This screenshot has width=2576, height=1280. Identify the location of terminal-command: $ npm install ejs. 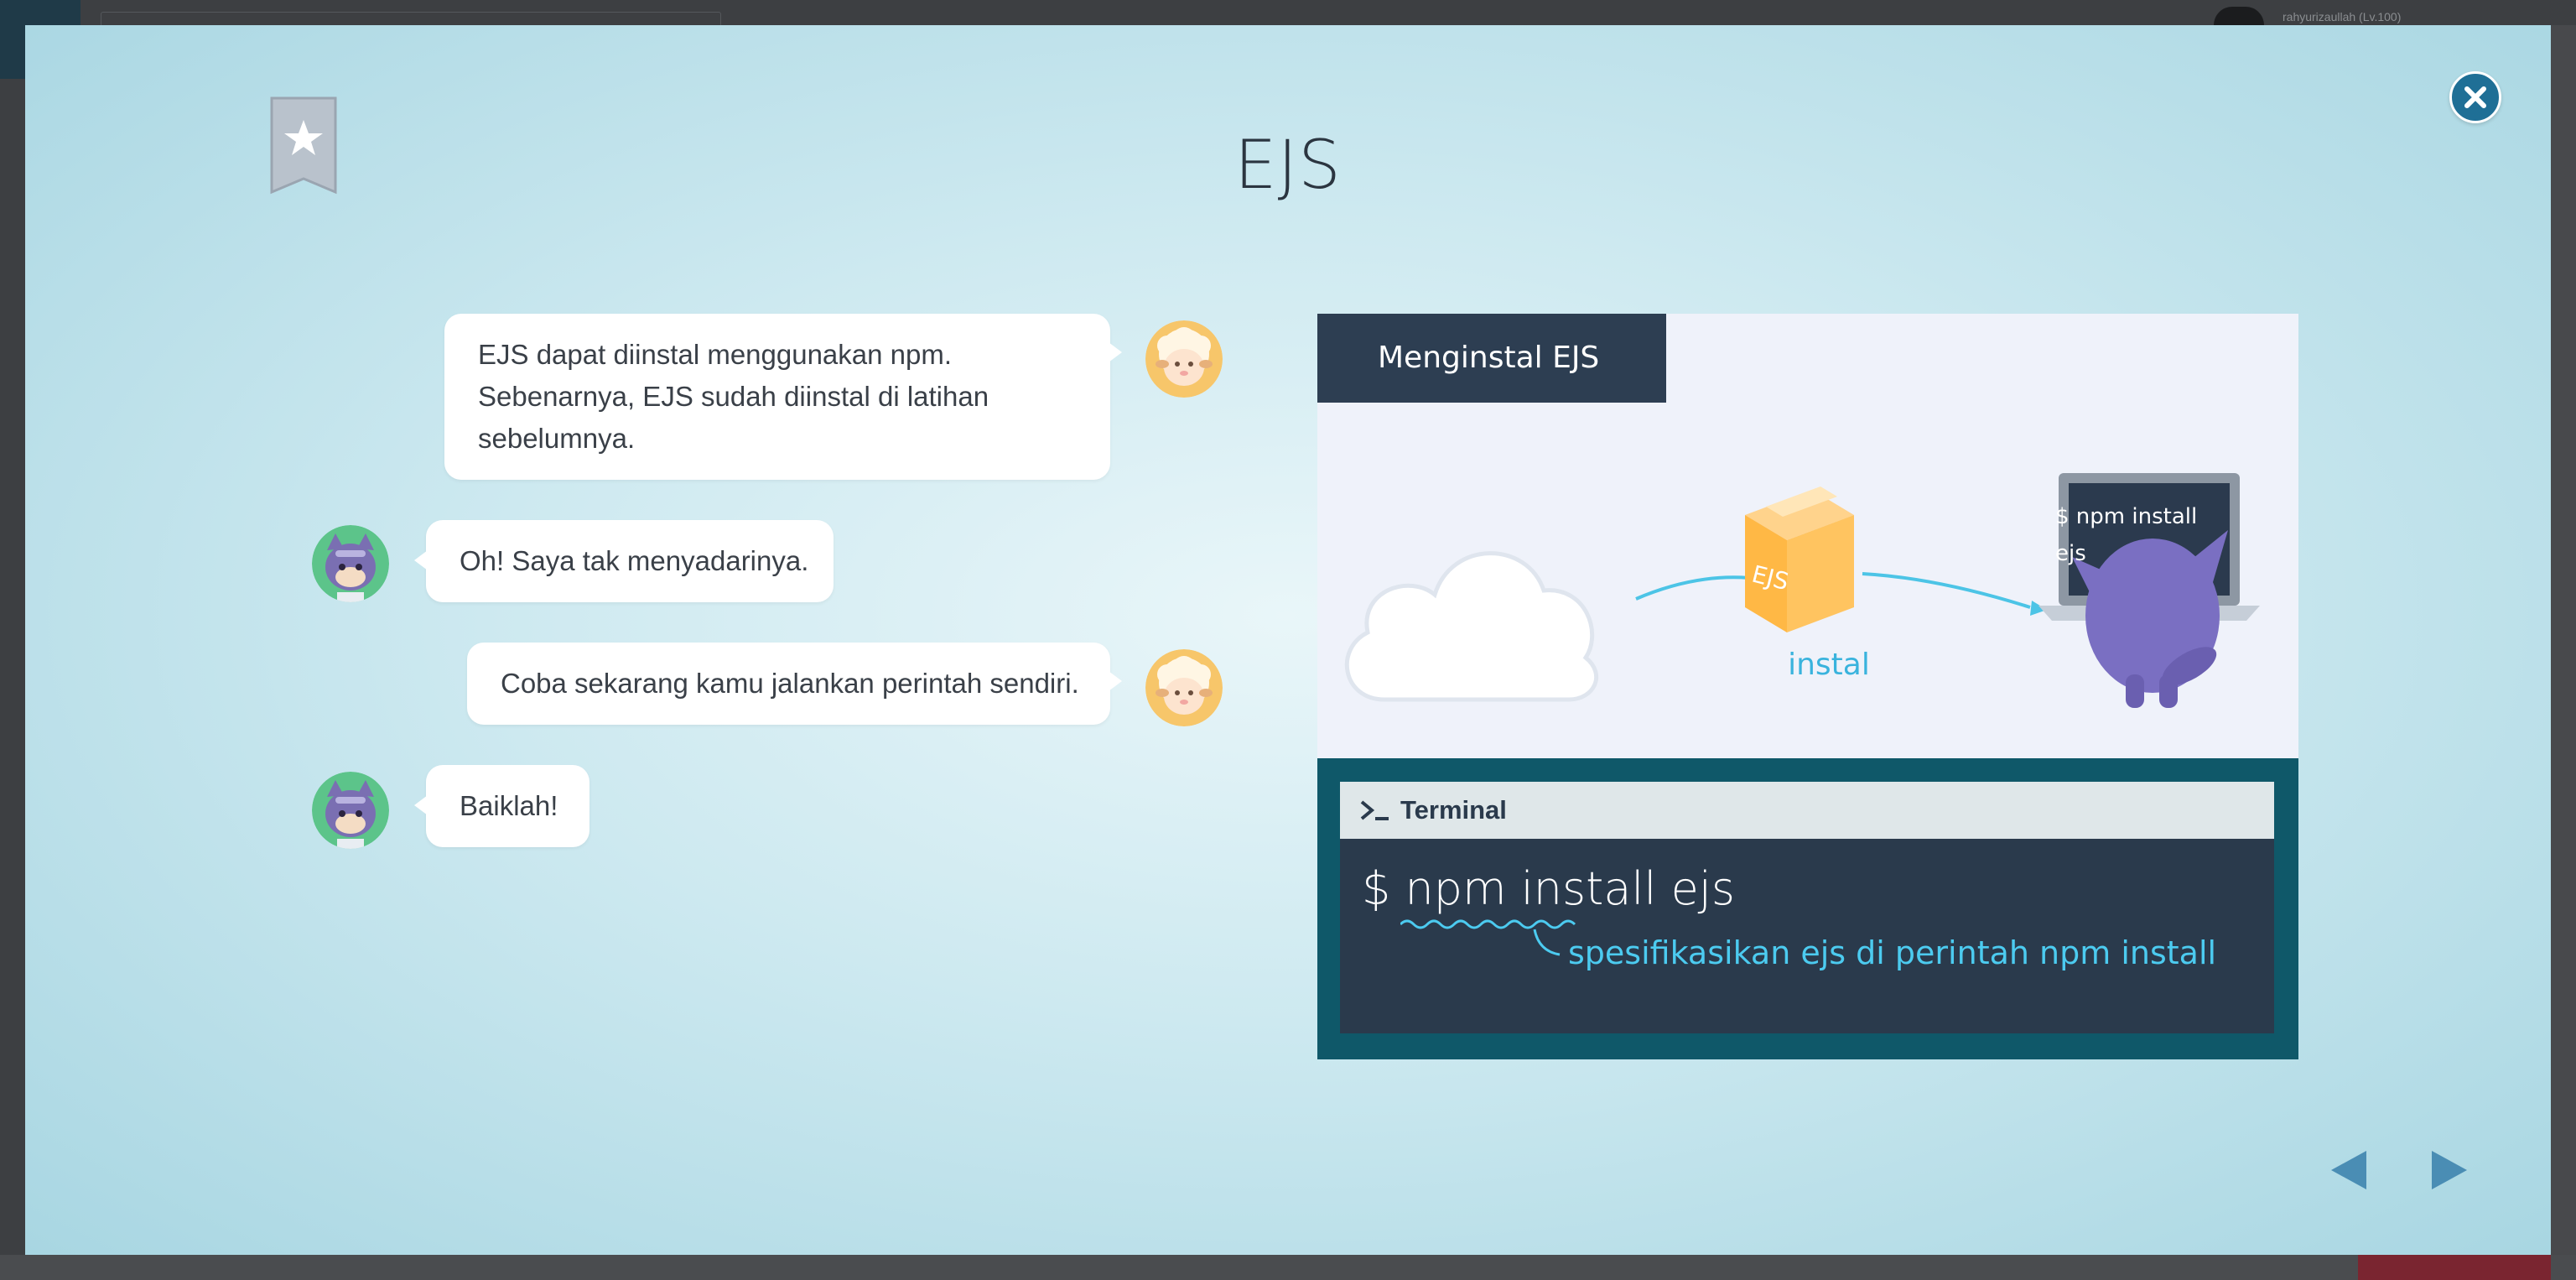
(1548, 888).